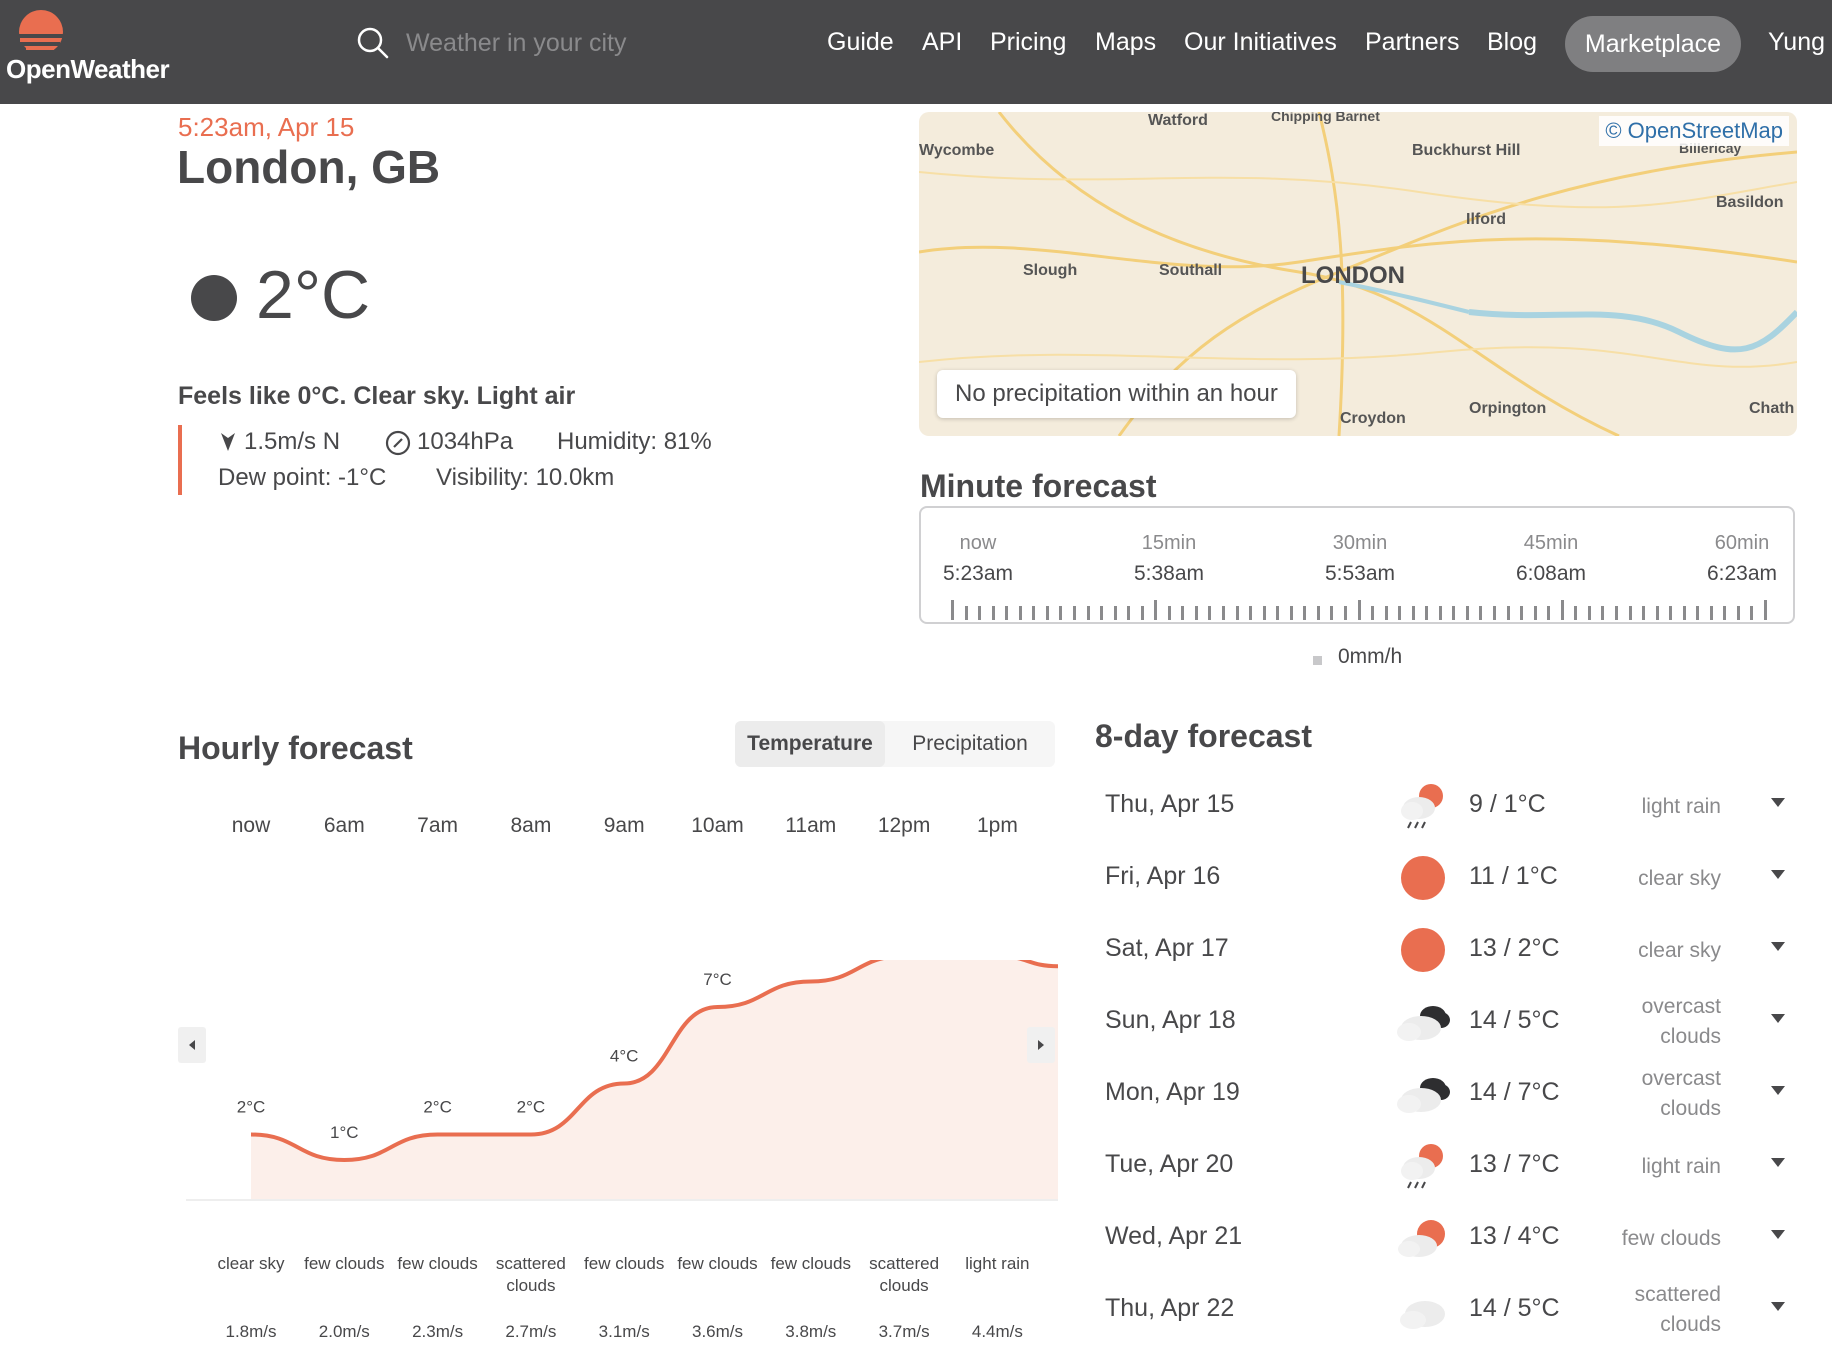 The height and width of the screenshot is (1346, 1832). Describe the element at coordinates (91, 46) in the screenshot. I see `openweather-logo: OpenWeather` at that location.